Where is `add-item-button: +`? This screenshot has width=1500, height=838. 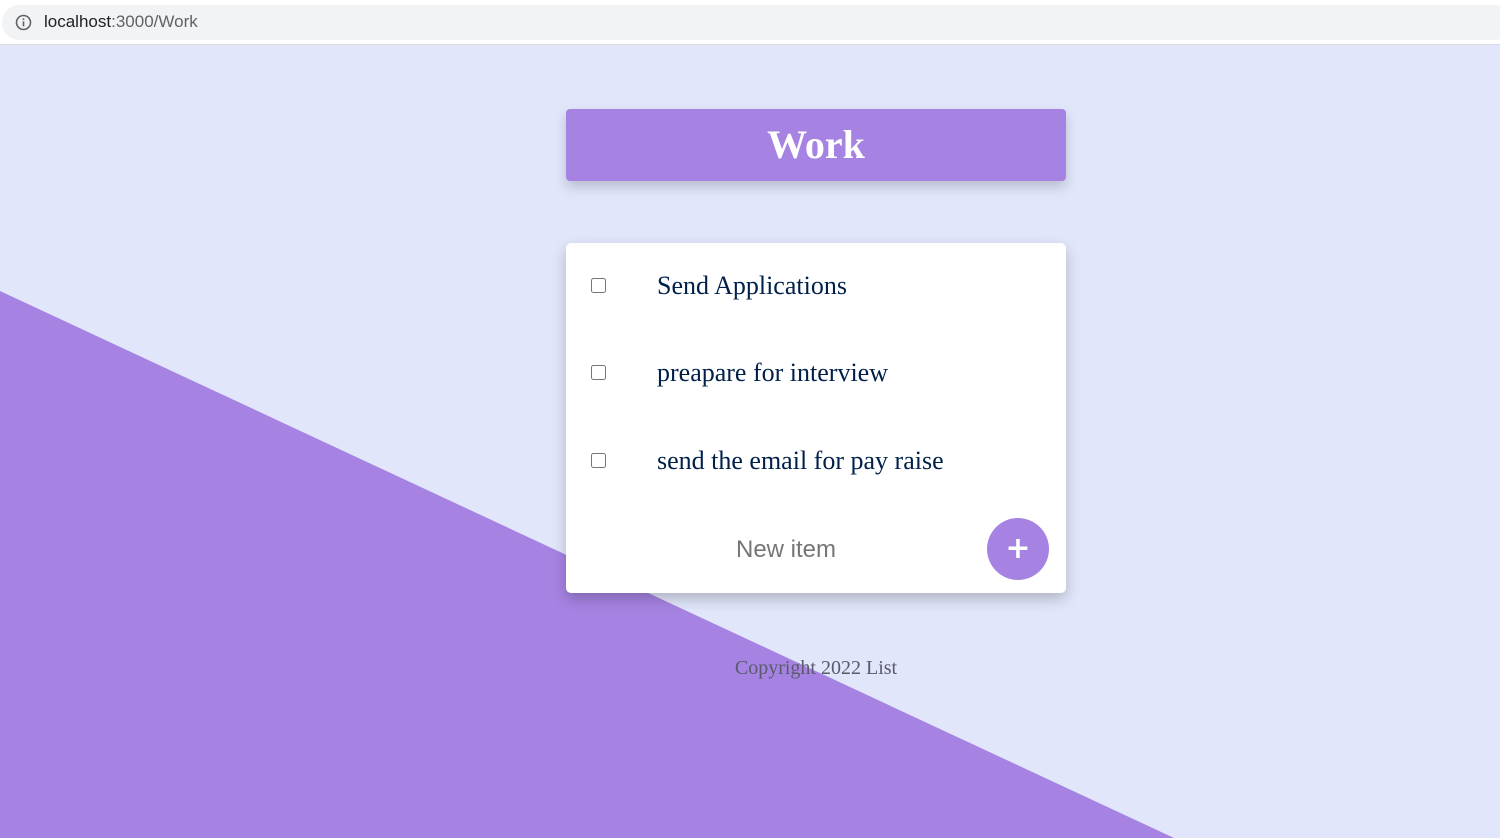
add-item-button: + is located at coordinates (1018, 549).